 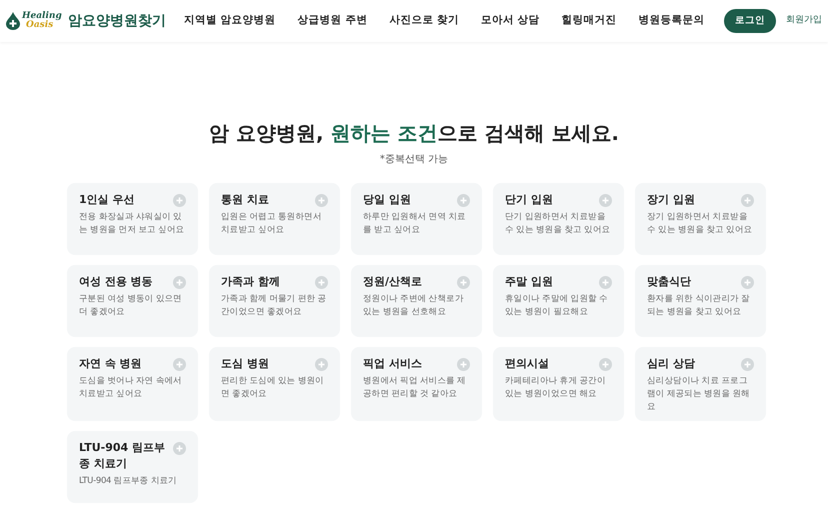 I want to click on option-description: 편리한 도심에 있는 병원이면 좋겠어요, so click(x=273, y=388).